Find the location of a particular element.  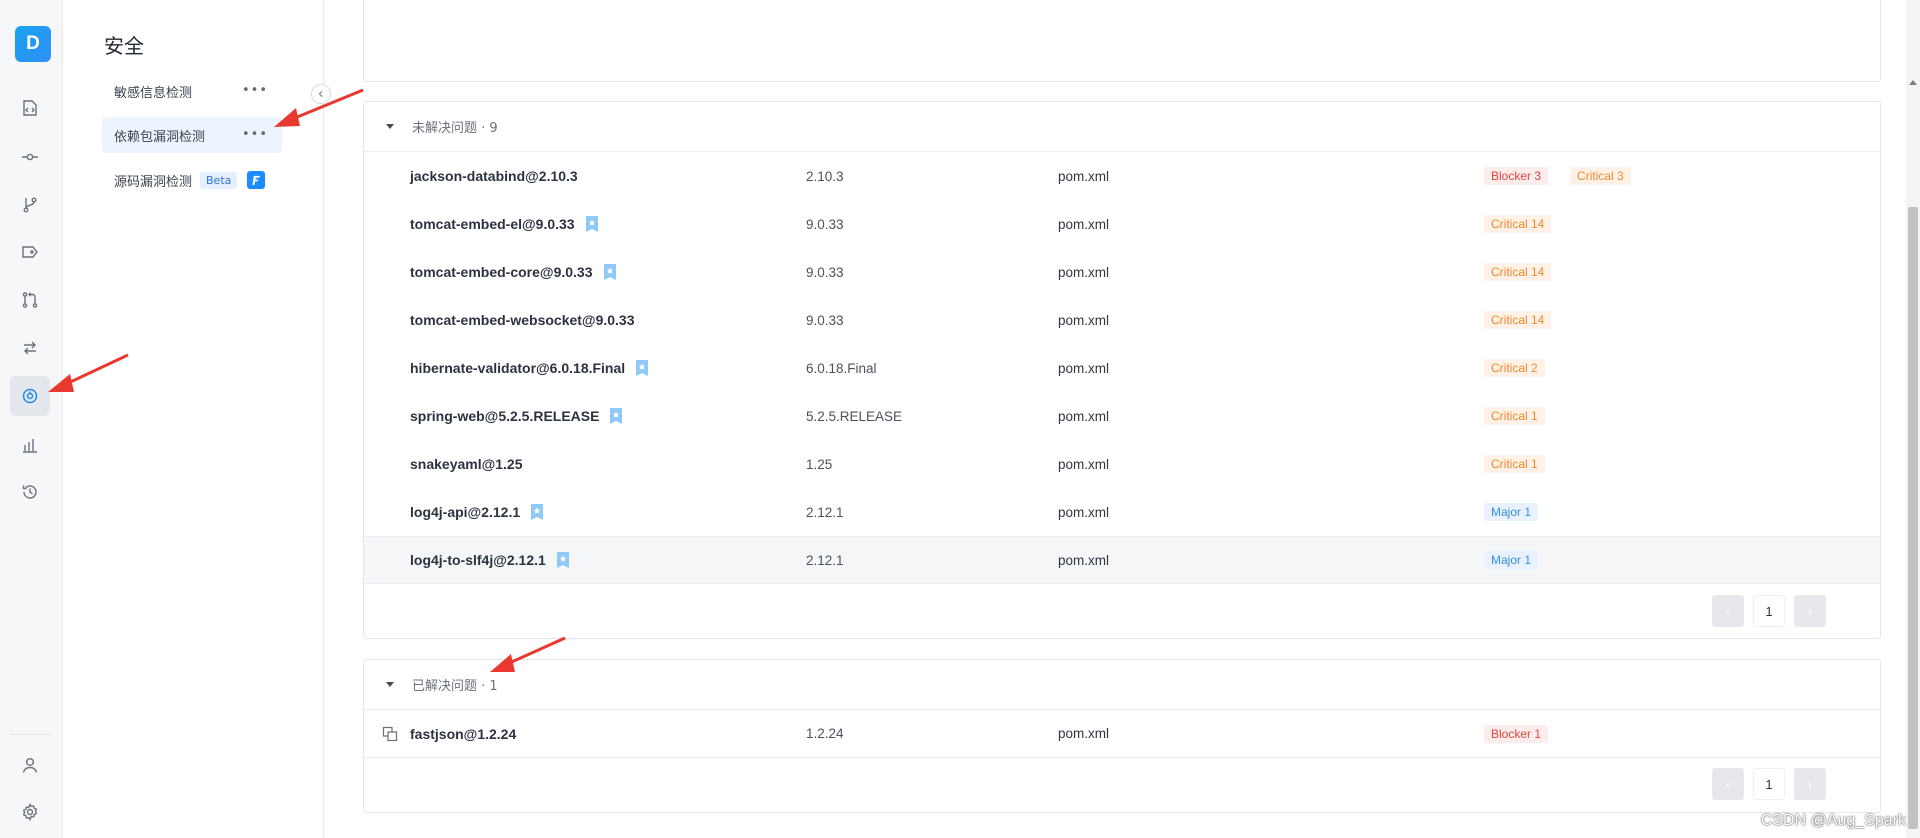

severity-badges: Blocker 3 Critical 3 is located at coordinates (1557, 176).